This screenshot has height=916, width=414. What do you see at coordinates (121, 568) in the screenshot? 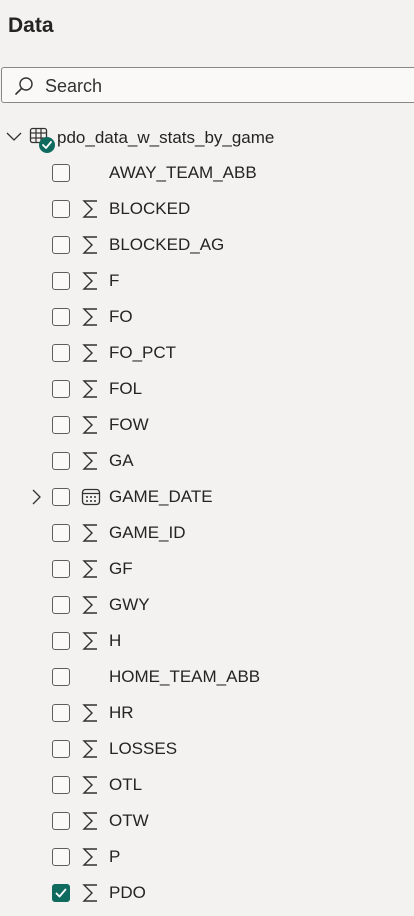
I see `field-label: GF` at bounding box center [121, 568].